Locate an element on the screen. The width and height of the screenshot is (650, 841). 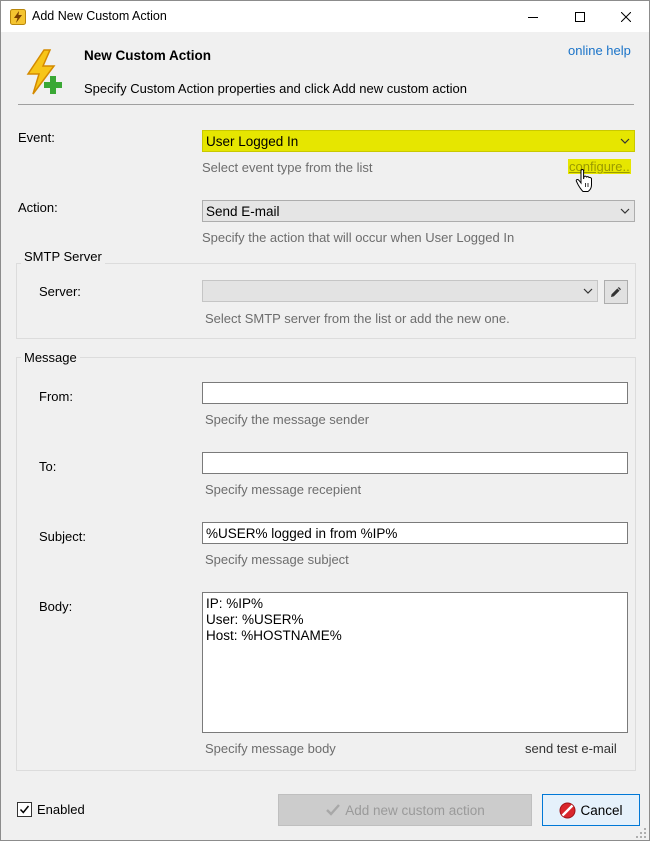
from-field is located at coordinates (415, 393).